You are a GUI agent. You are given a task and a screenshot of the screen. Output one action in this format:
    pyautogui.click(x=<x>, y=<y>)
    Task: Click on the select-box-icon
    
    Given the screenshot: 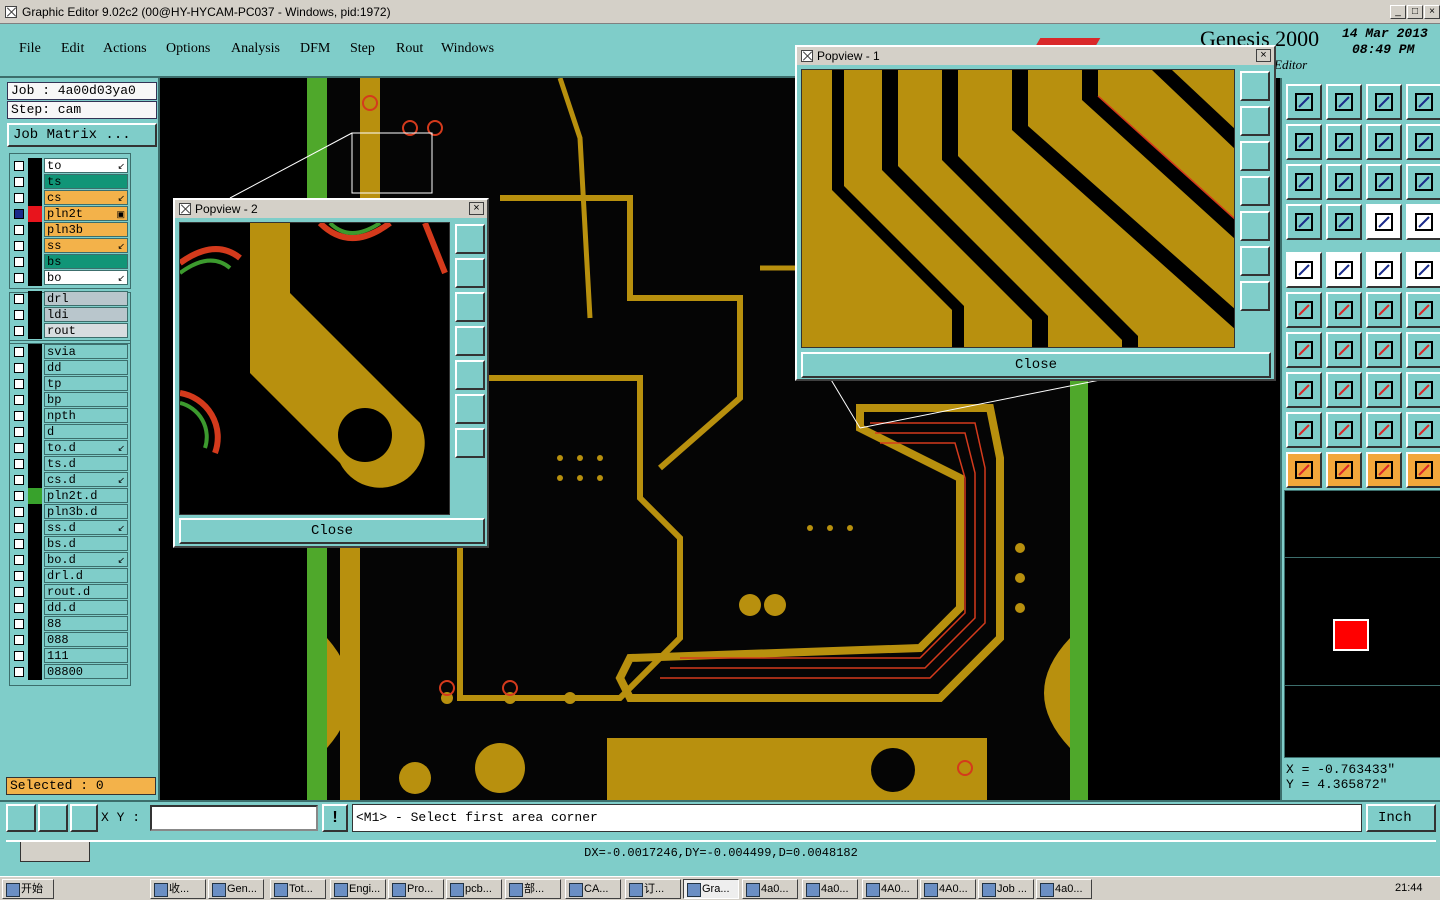 What is the action you would take?
    pyautogui.click(x=1344, y=470)
    